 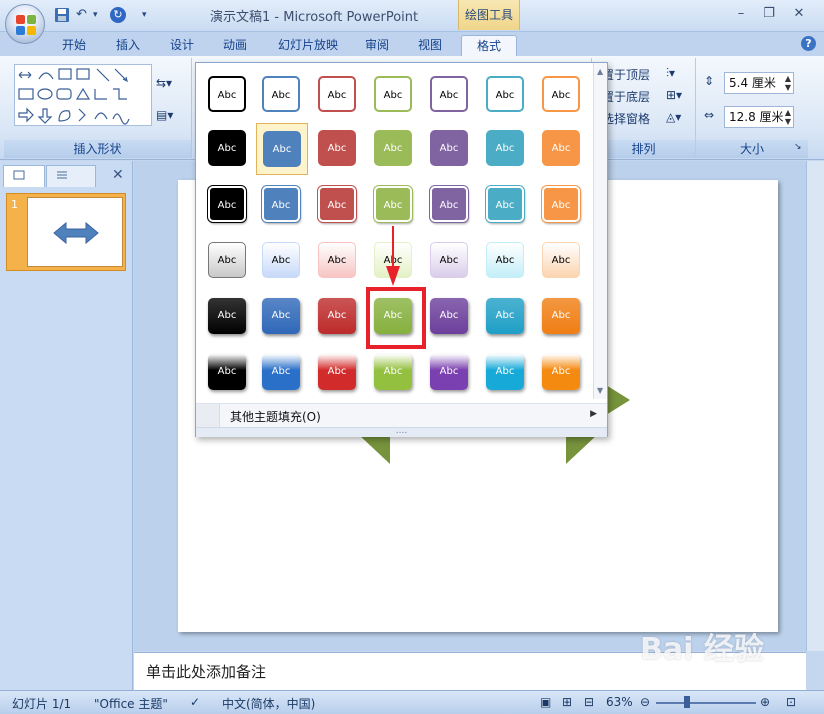 I want to click on bring-to-front-button: 置于顶层, so click(x=626, y=74).